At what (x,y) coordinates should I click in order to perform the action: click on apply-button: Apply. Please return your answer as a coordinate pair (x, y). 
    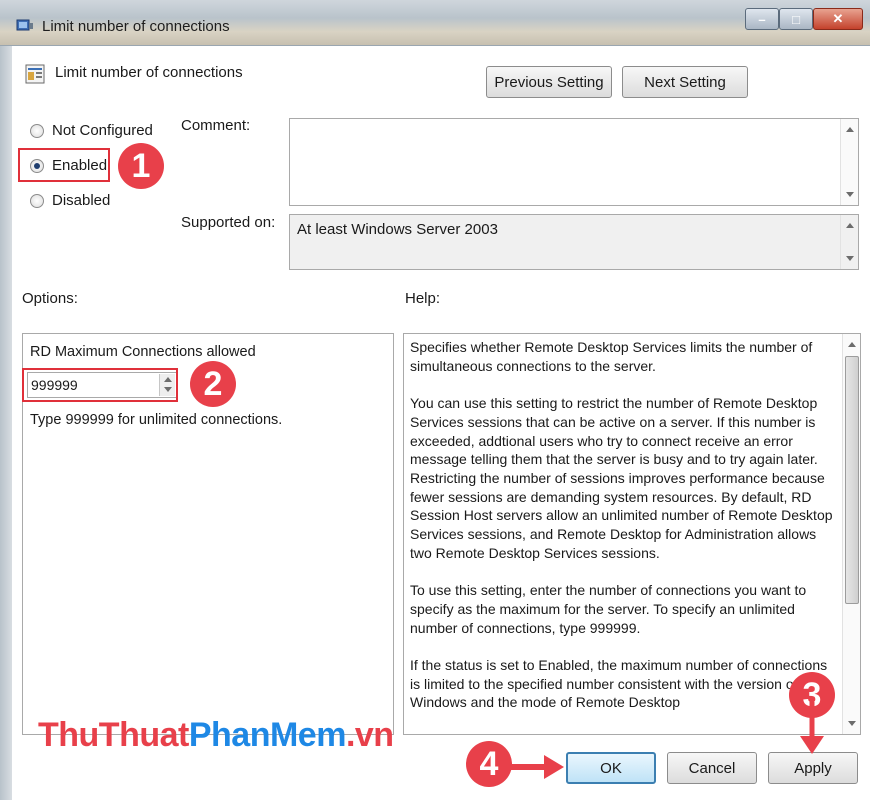
    Looking at the image, I should click on (813, 768).